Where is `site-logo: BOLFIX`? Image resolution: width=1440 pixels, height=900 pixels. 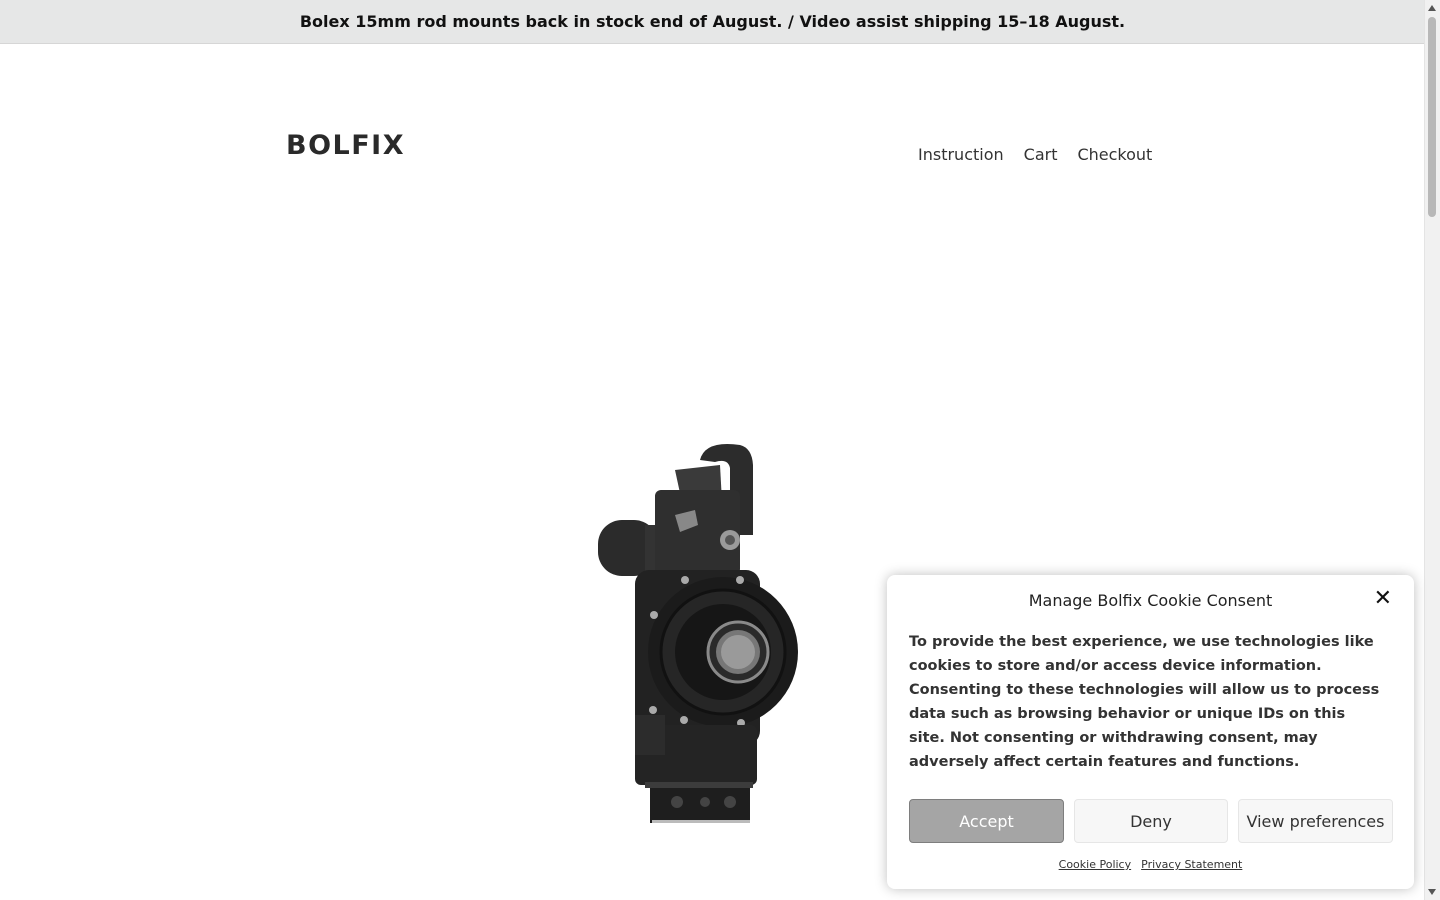 site-logo: BOLFIX is located at coordinates (345, 145).